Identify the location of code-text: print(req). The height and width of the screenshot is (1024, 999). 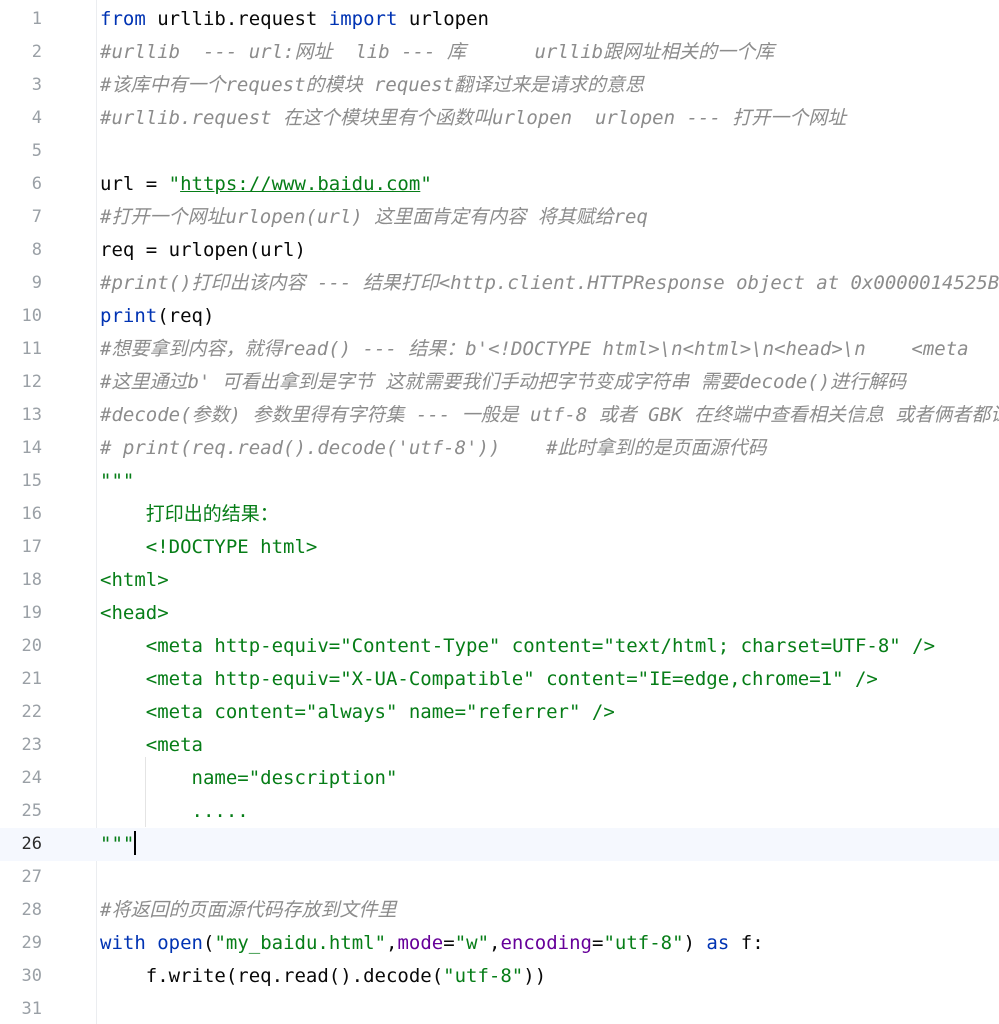
(157, 316).